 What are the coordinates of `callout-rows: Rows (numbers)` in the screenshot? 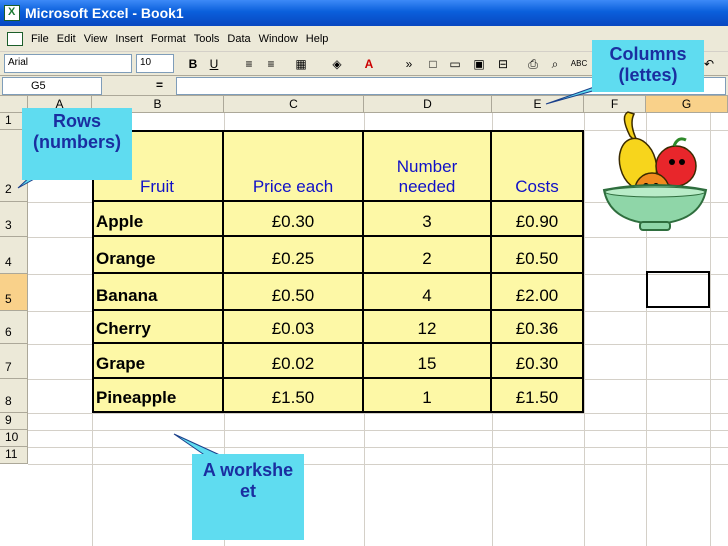 It's located at (77, 144).